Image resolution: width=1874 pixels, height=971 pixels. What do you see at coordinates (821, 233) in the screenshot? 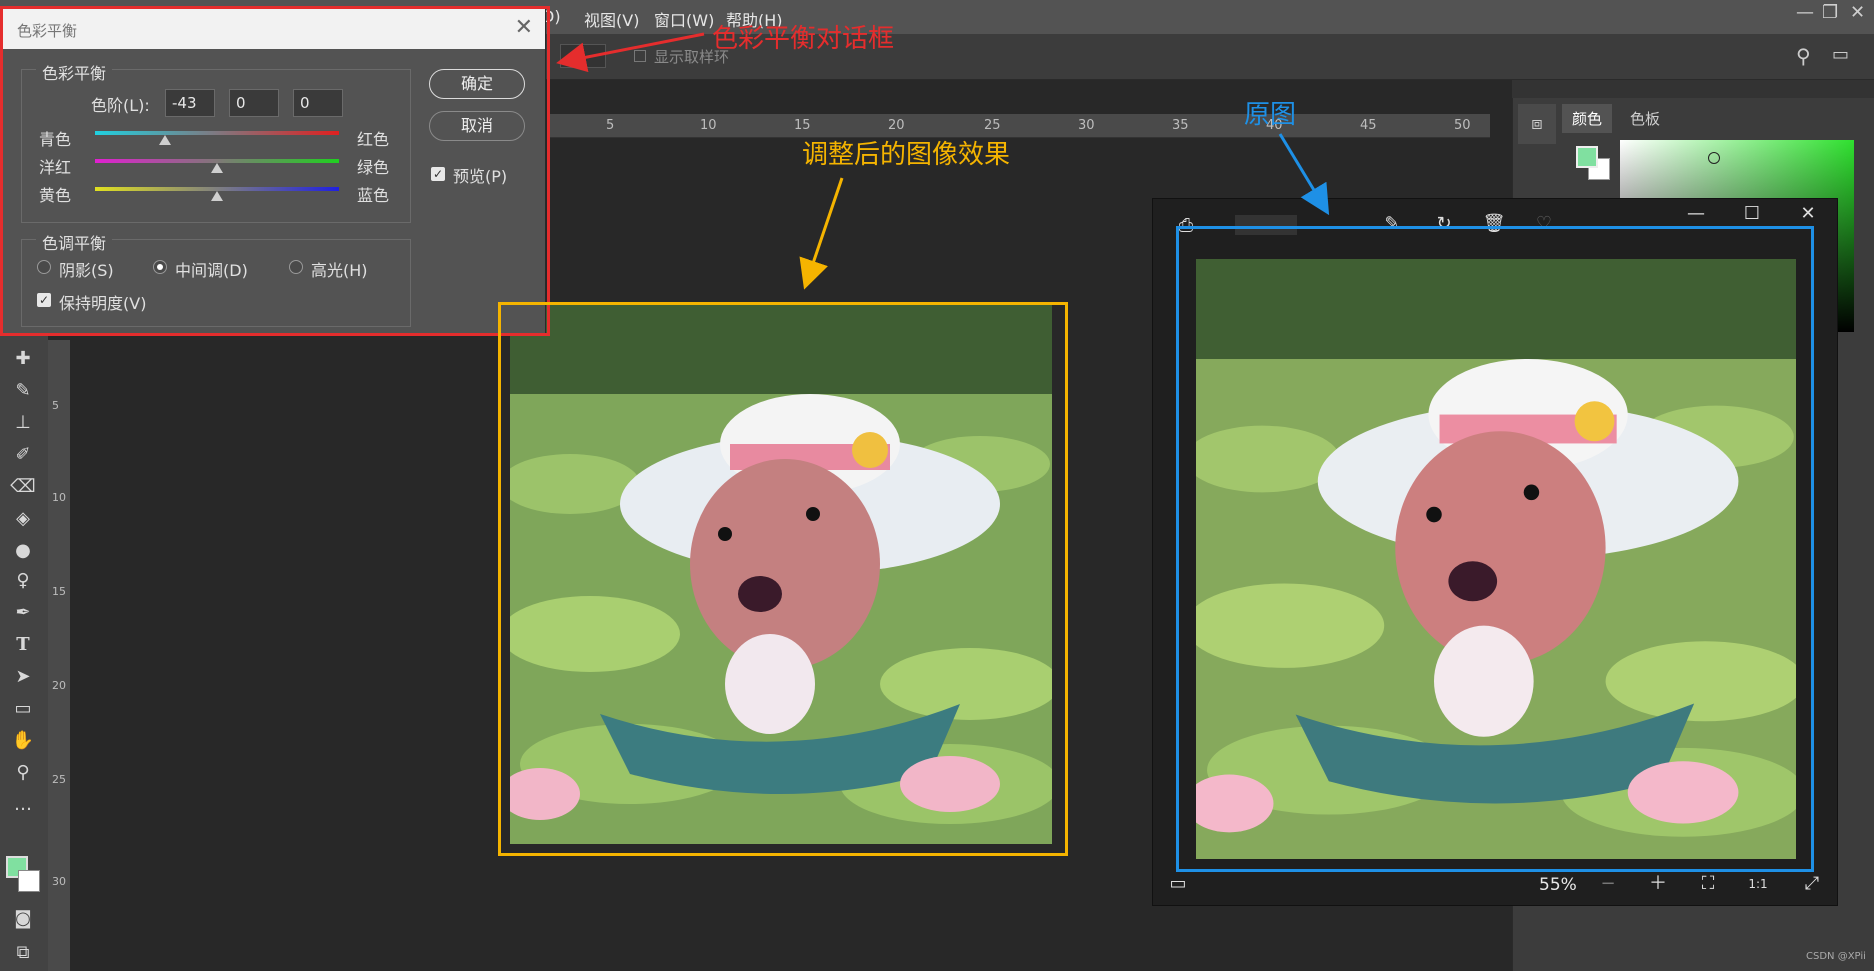
I see `annotation-arrow-yellow` at bounding box center [821, 233].